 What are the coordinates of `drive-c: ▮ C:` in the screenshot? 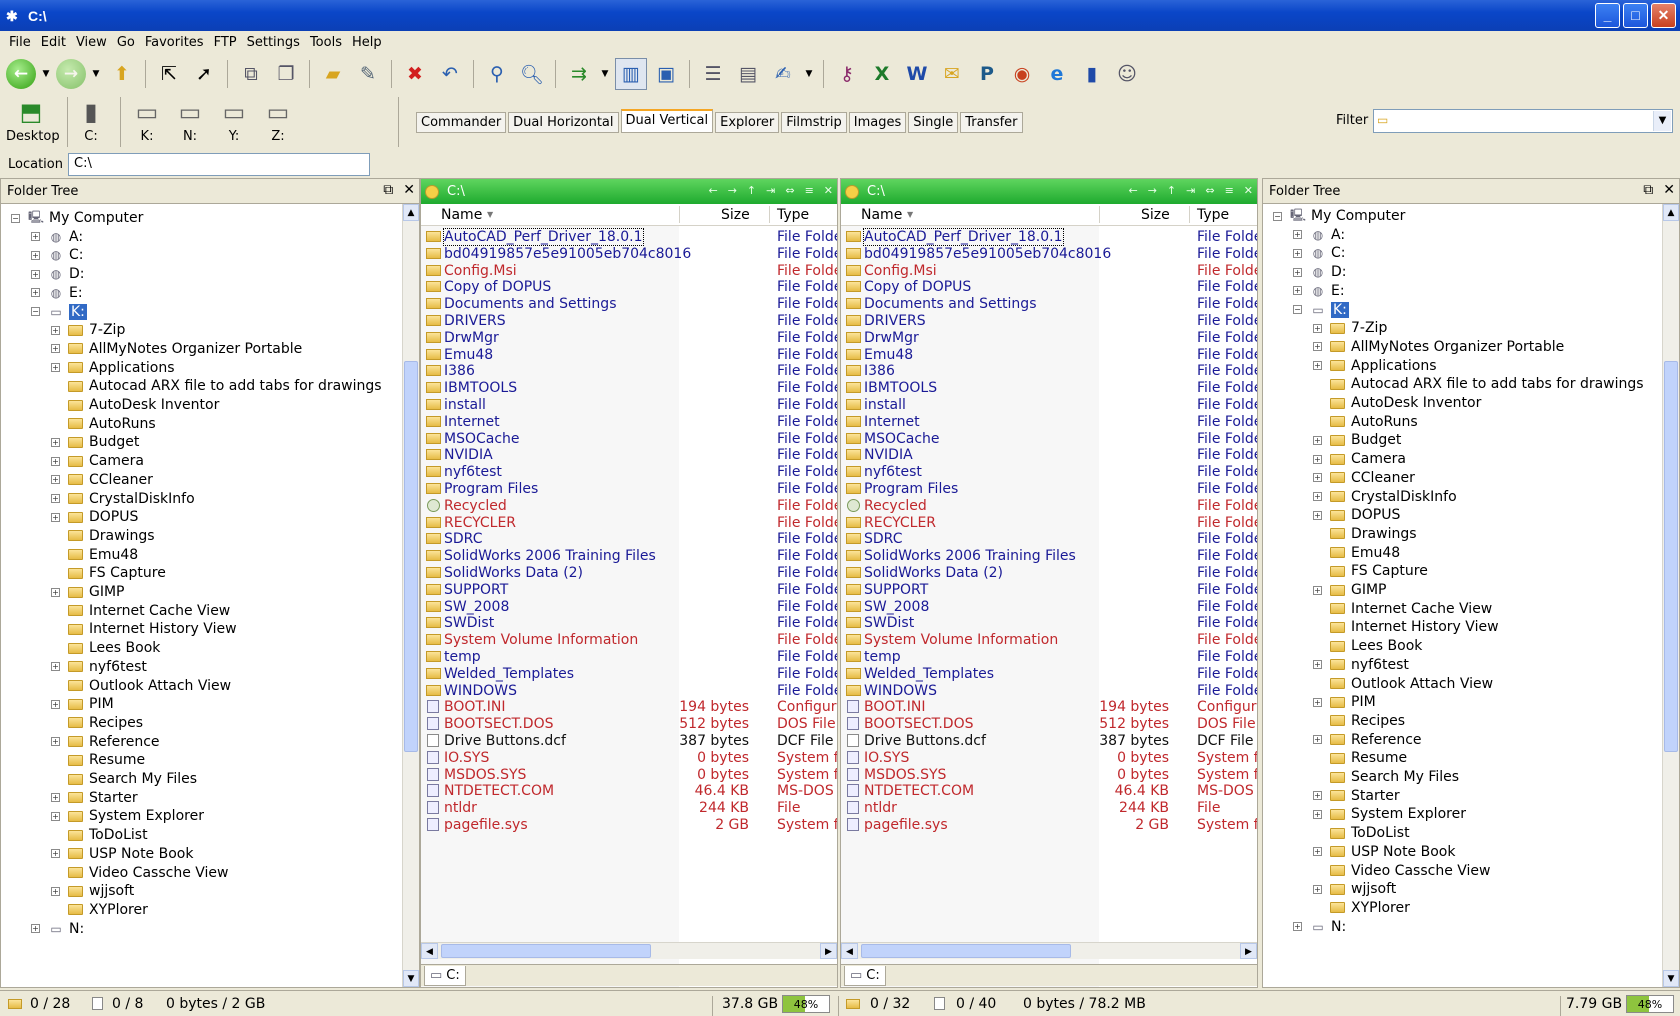 It's located at (91, 119).